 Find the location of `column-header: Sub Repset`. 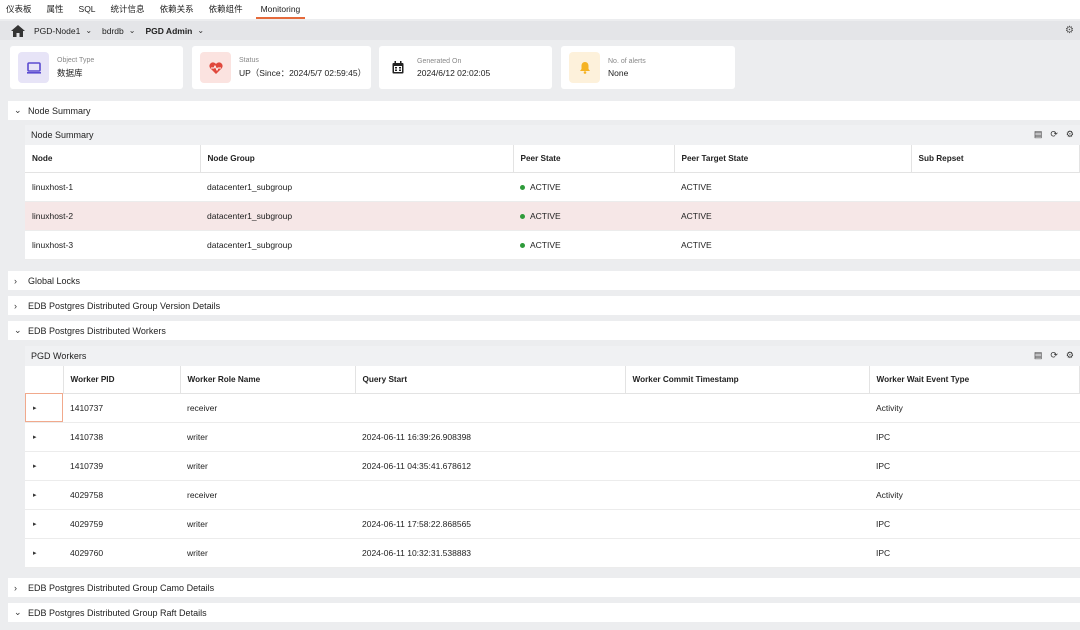

column-header: Sub Repset is located at coordinates (995, 159).